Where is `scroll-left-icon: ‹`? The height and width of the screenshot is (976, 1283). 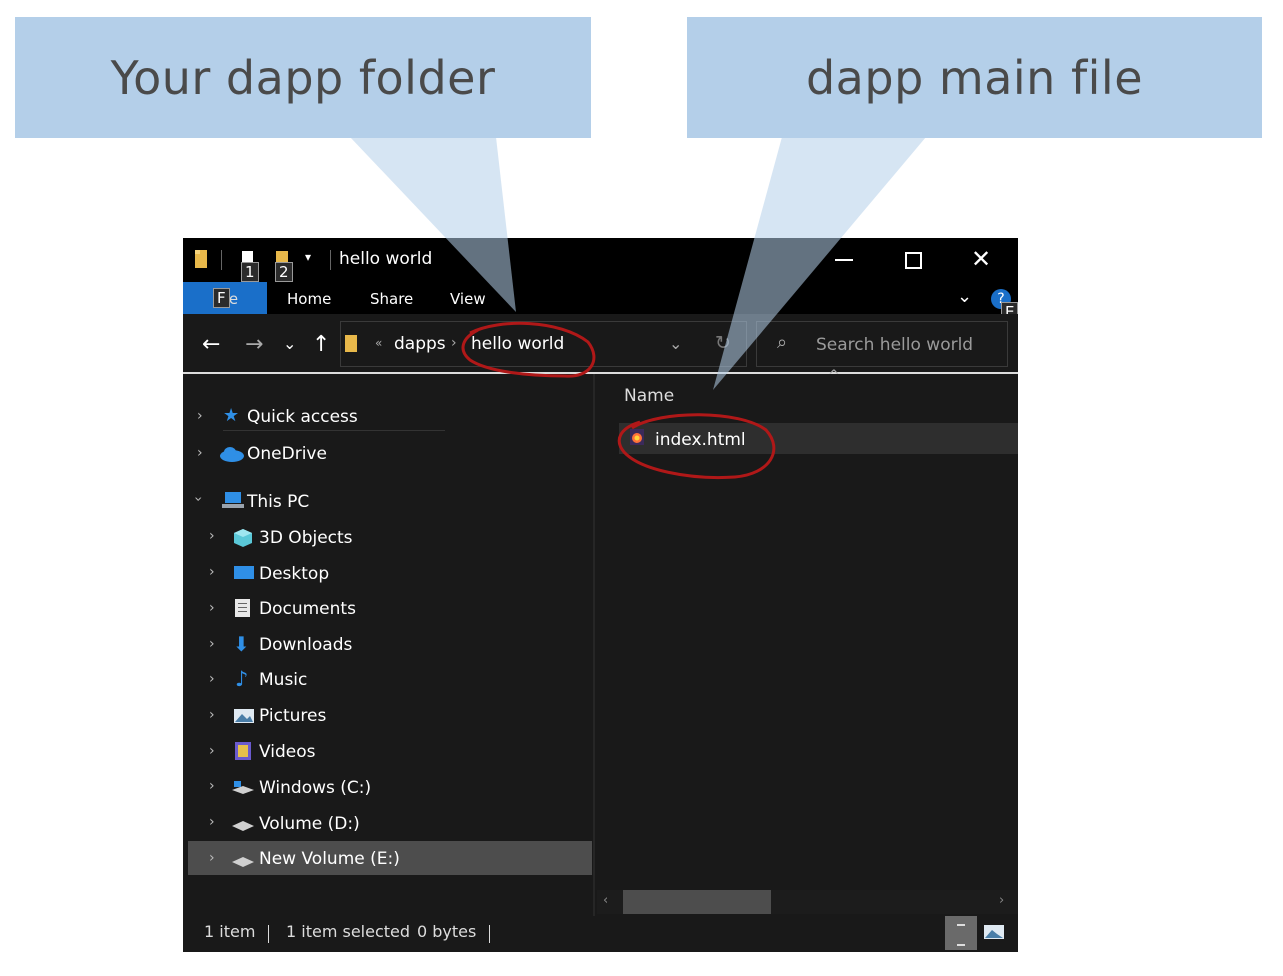
scroll-left-icon: ‹ is located at coordinates (605, 900).